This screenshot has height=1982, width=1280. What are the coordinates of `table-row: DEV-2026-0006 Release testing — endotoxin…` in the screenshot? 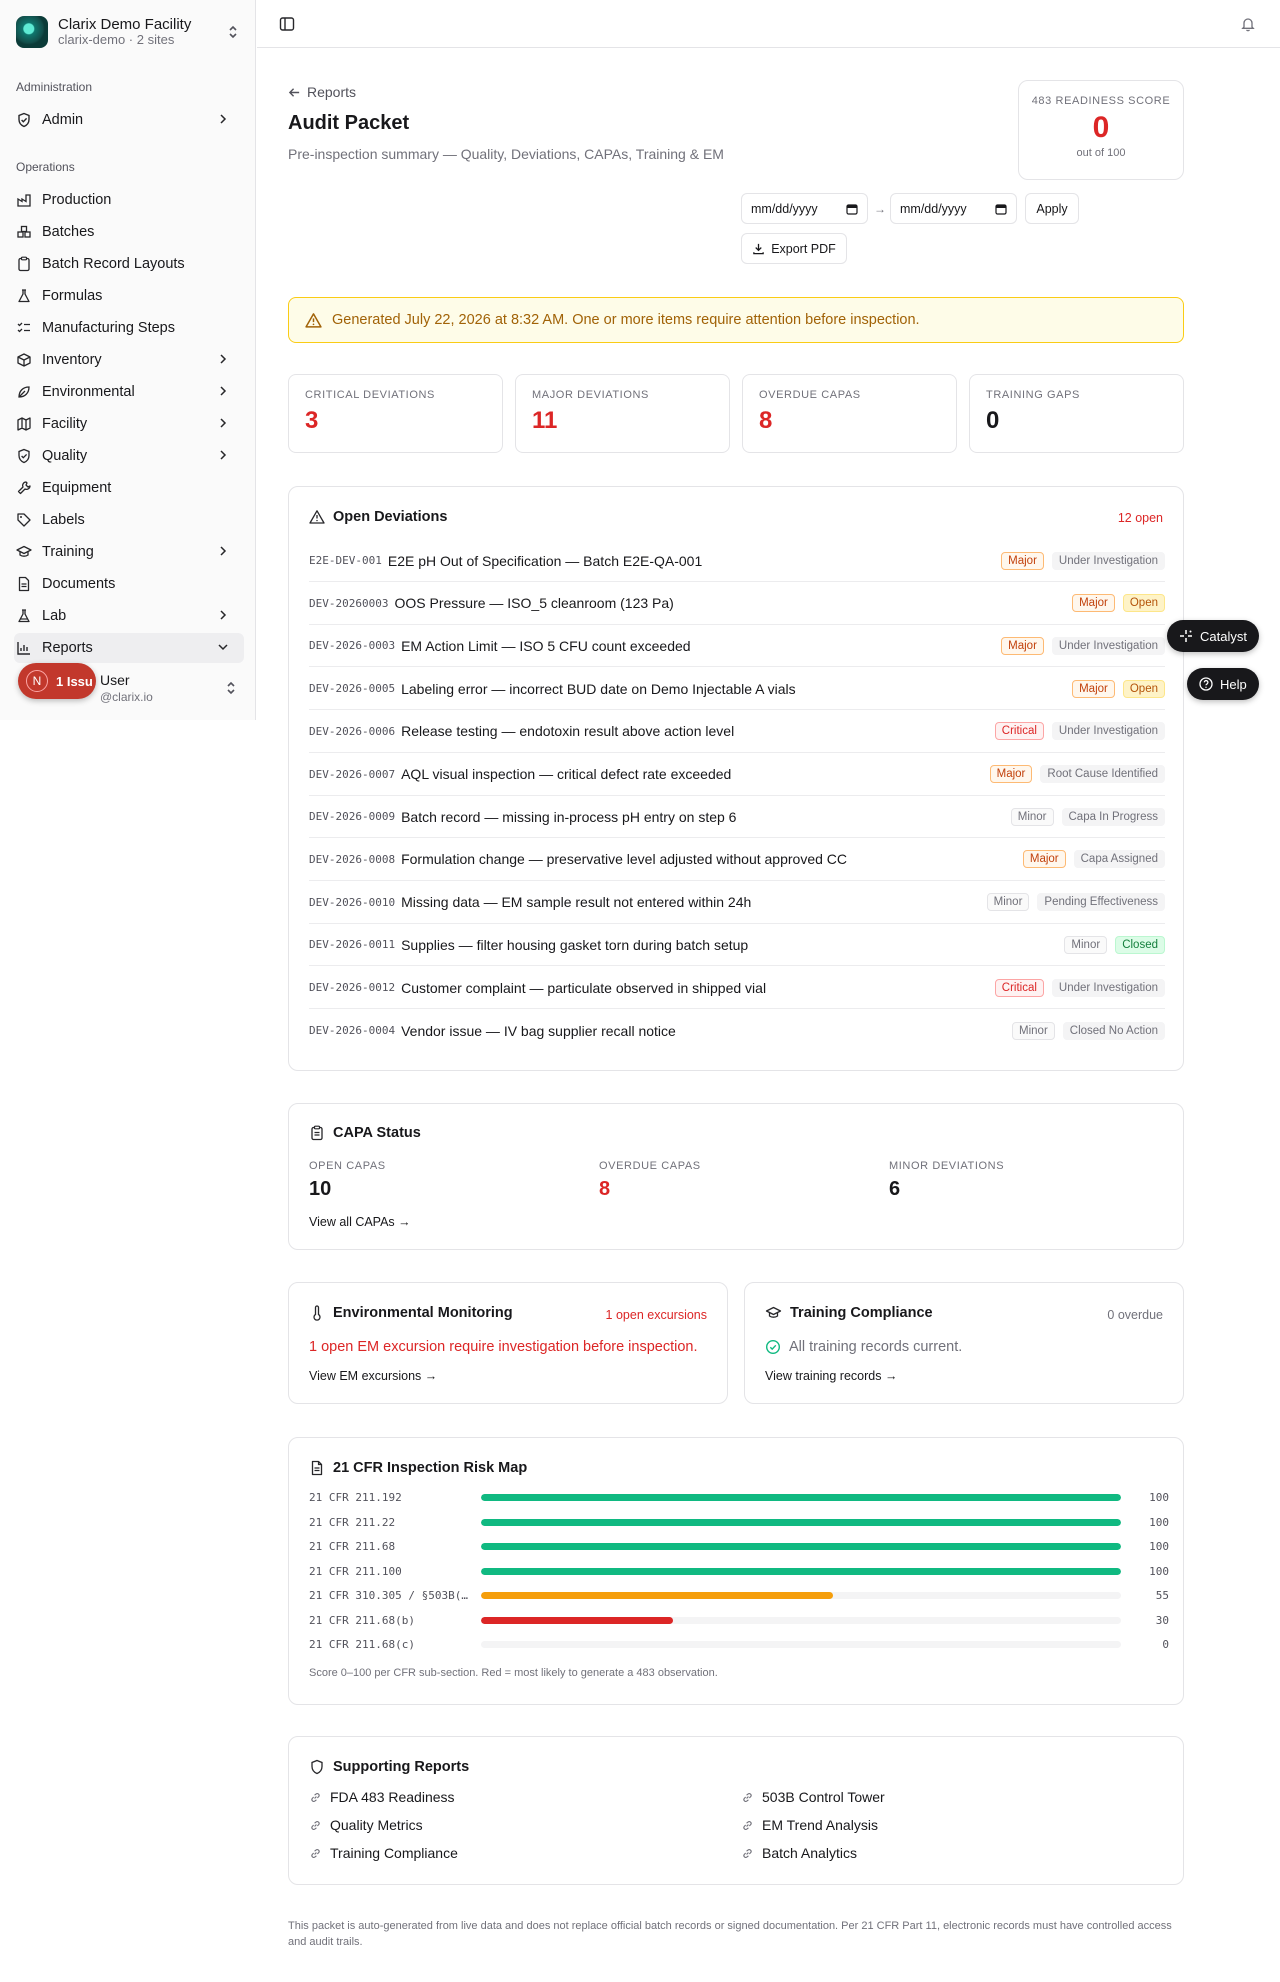 It's located at (737, 732).